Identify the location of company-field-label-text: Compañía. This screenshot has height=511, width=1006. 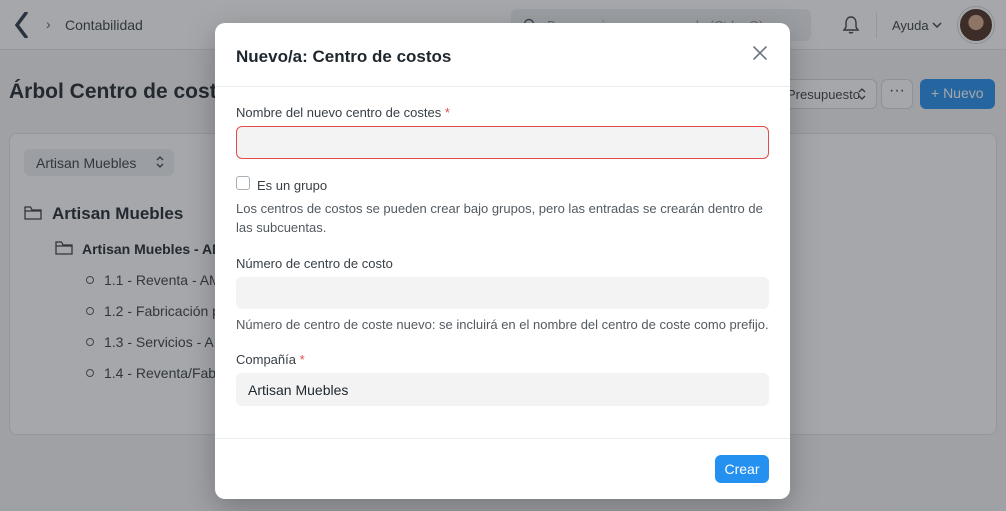
(266, 359).